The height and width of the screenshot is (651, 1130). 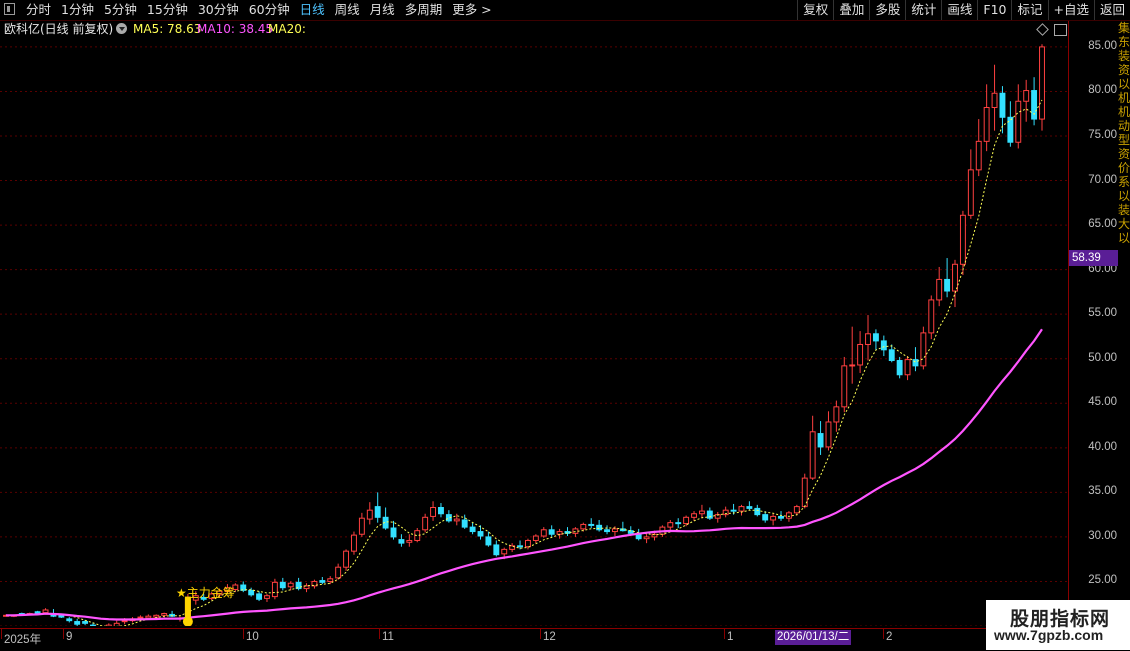 What do you see at coordinates (1124, 140) in the screenshot?
I see `strip-char: 型` at bounding box center [1124, 140].